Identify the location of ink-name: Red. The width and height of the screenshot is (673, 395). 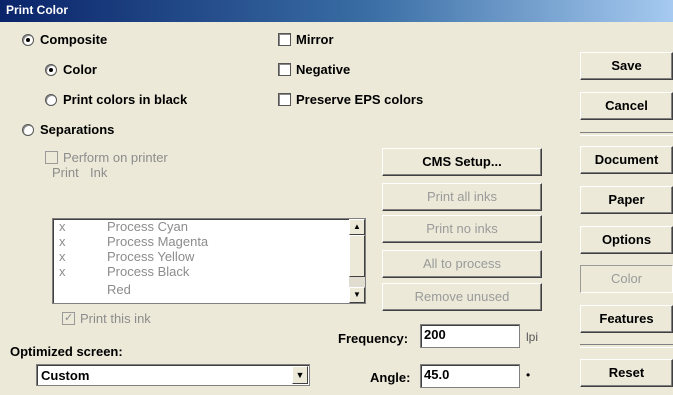
(119, 289).